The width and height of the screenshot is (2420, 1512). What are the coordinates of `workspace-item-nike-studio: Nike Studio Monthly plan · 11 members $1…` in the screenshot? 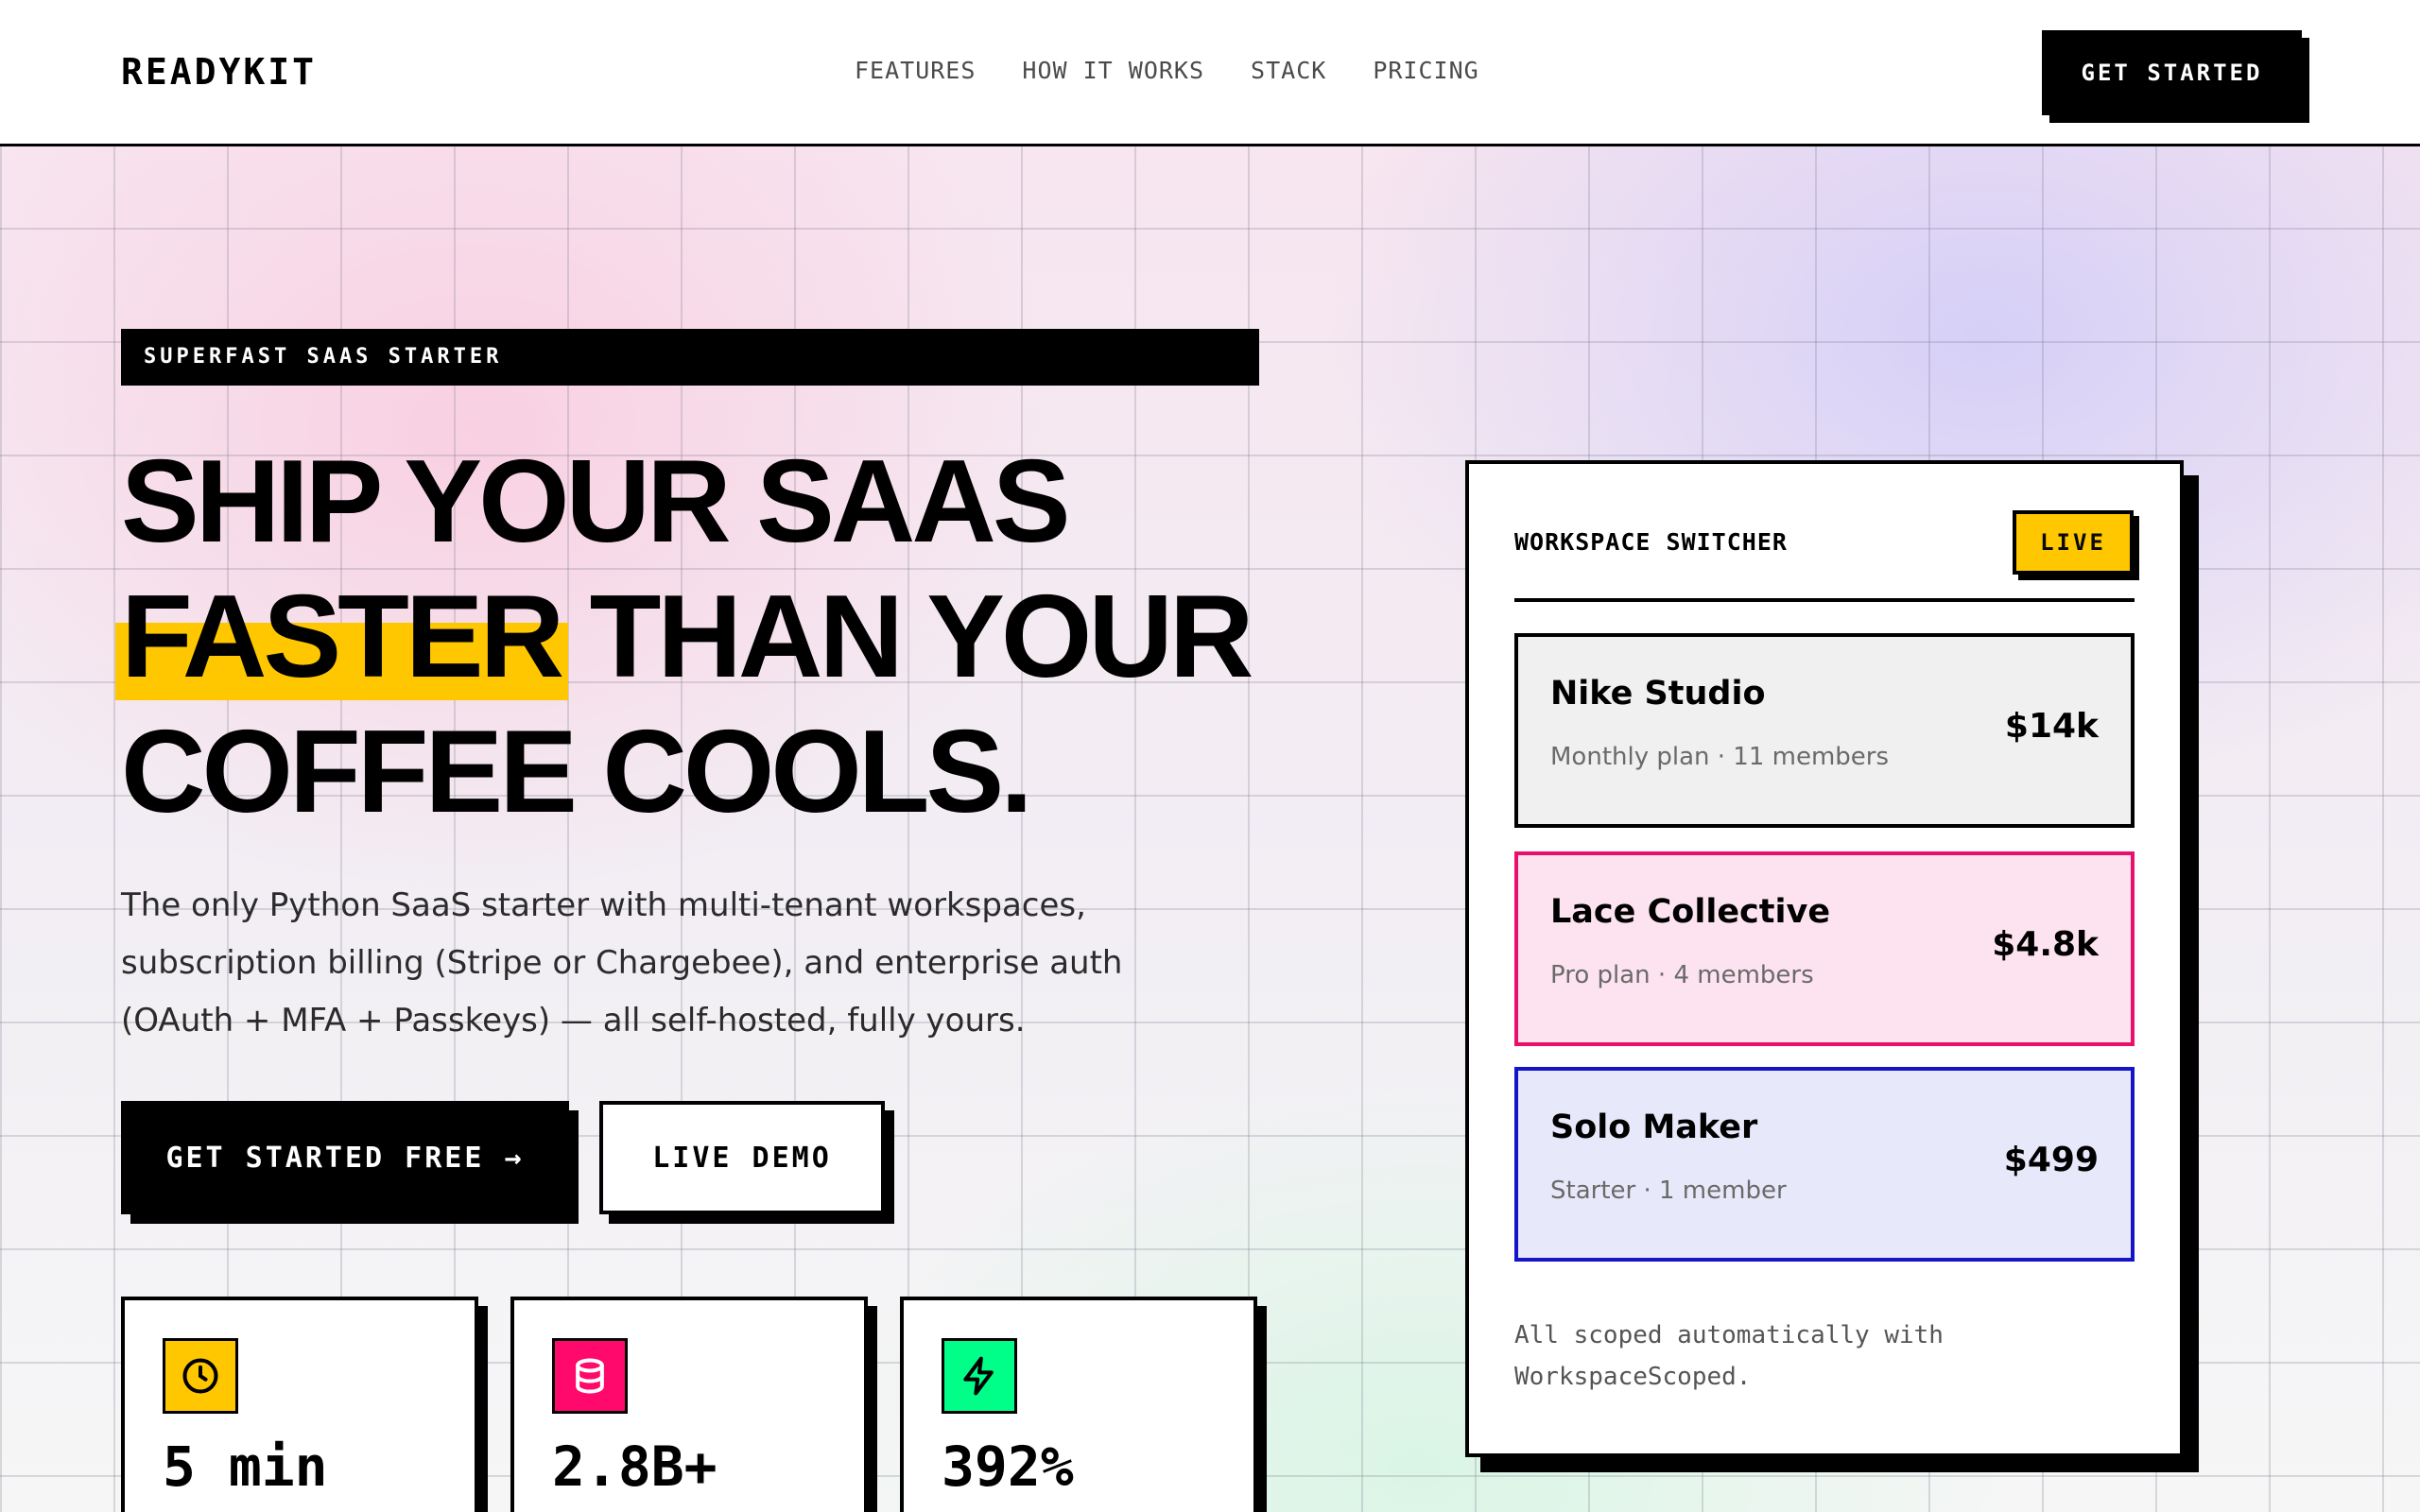 It's located at (1824, 730).